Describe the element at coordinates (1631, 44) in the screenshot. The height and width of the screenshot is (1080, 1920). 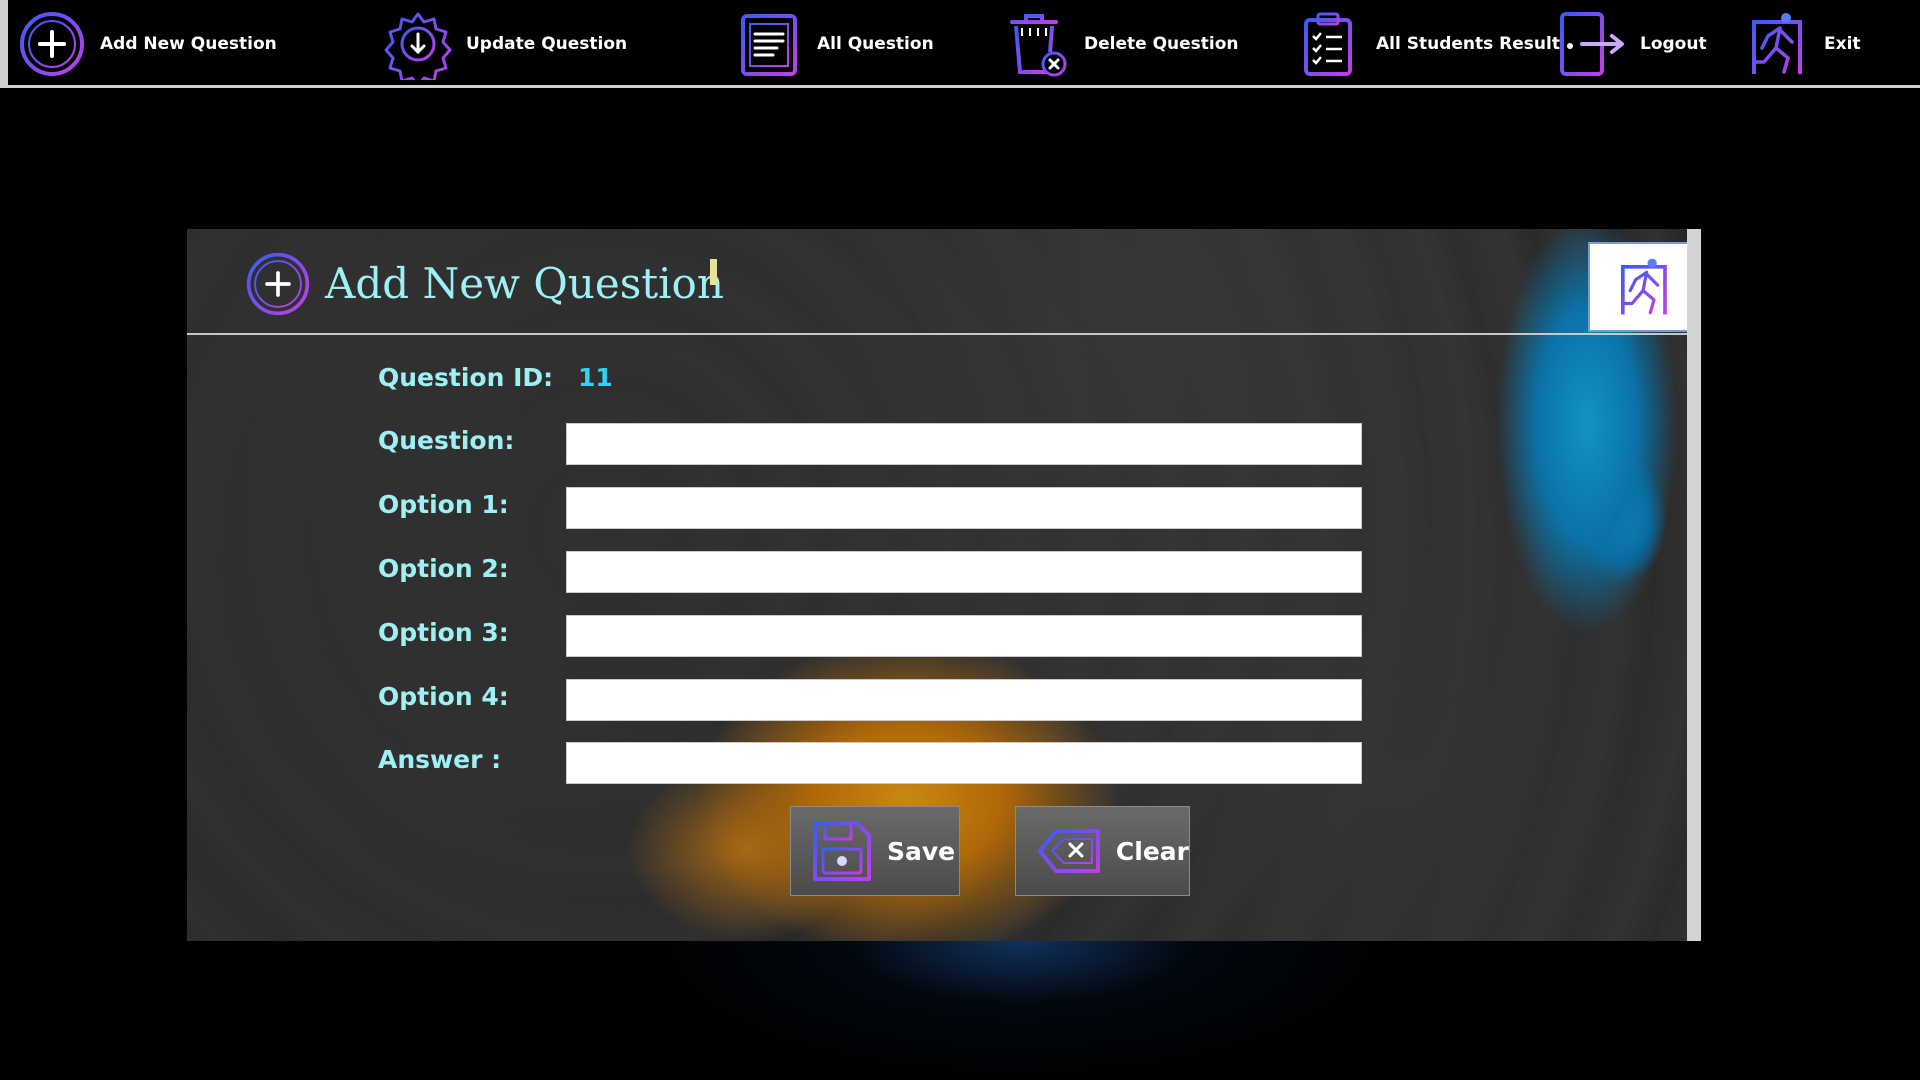
I see `toolbar-logout-button: Logout` at that location.